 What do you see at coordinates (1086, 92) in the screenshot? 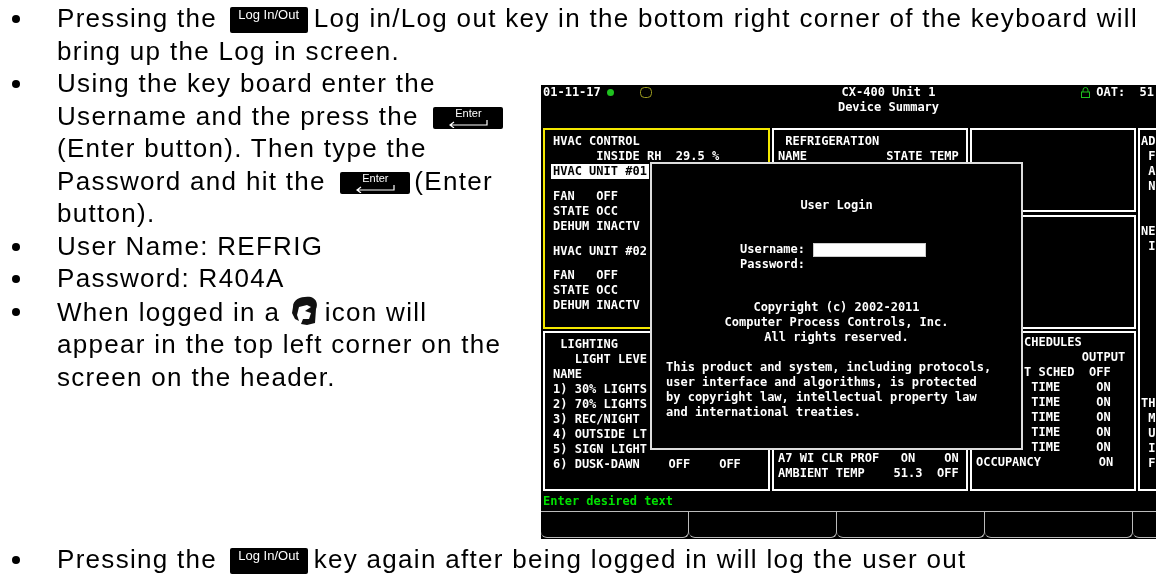
I see `lock-icon` at bounding box center [1086, 92].